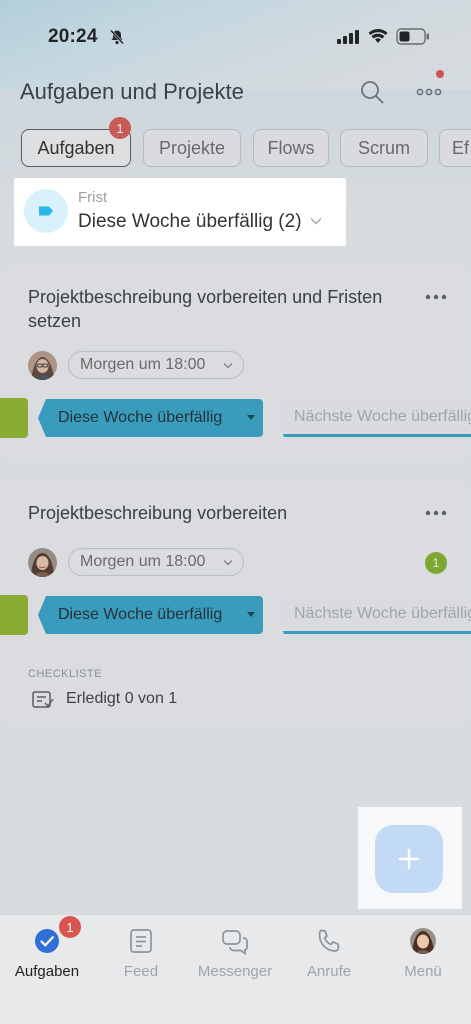 This screenshot has width=471, height=1024. I want to click on filter-icon-circle, so click(46, 211).